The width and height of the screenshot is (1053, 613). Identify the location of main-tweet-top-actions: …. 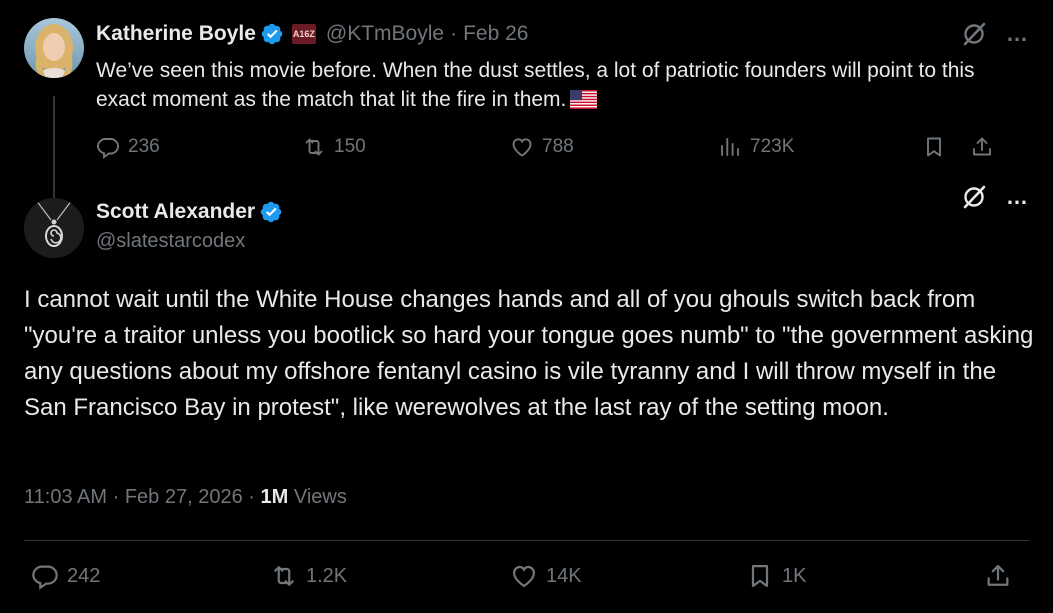
(994, 197).